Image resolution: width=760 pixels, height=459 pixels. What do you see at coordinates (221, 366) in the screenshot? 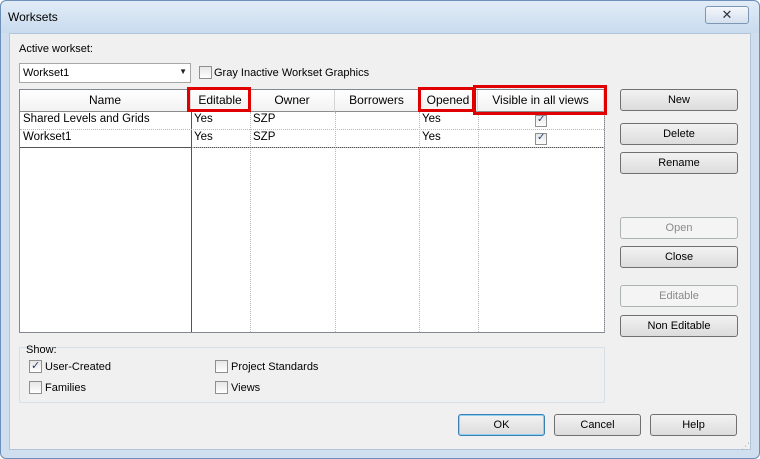
I see `project-standards-checkbox` at bounding box center [221, 366].